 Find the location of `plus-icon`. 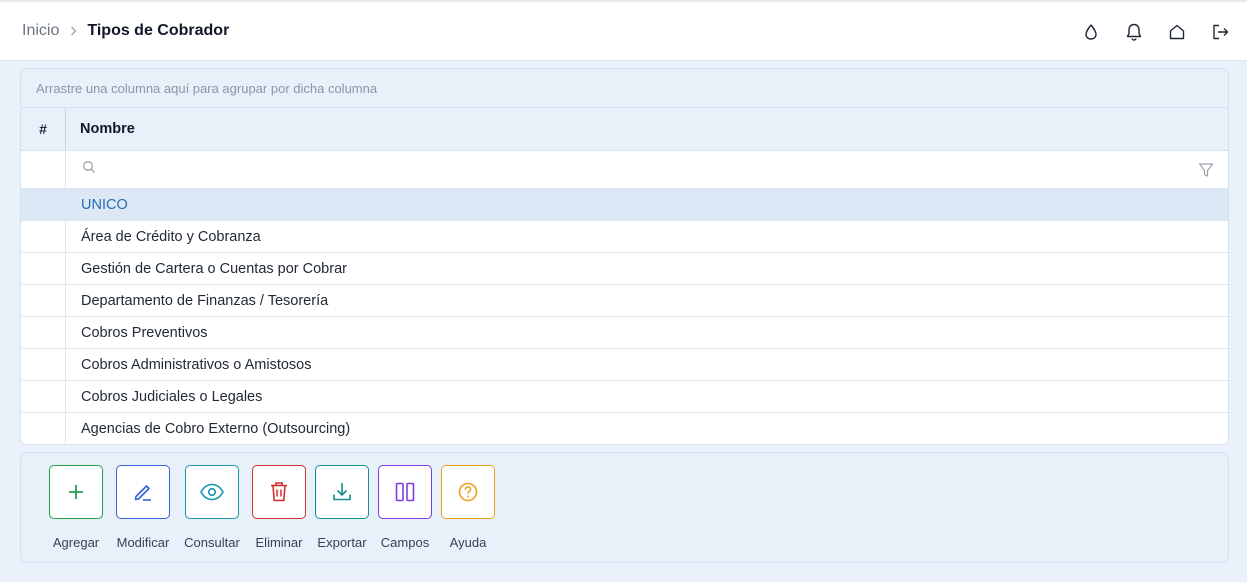

plus-icon is located at coordinates (76, 492).